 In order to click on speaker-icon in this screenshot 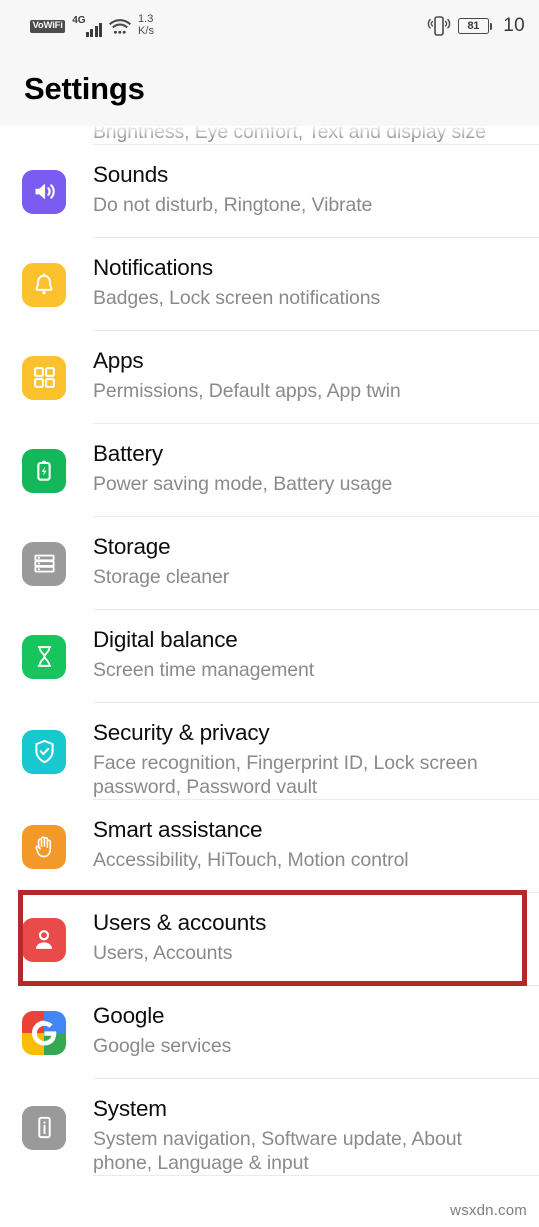, I will do `click(44, 191)`.